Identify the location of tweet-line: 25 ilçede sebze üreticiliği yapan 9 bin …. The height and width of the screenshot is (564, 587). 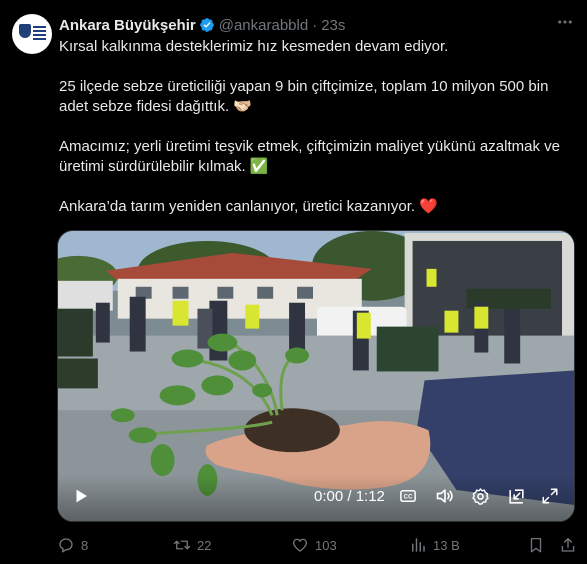
(304, 96).